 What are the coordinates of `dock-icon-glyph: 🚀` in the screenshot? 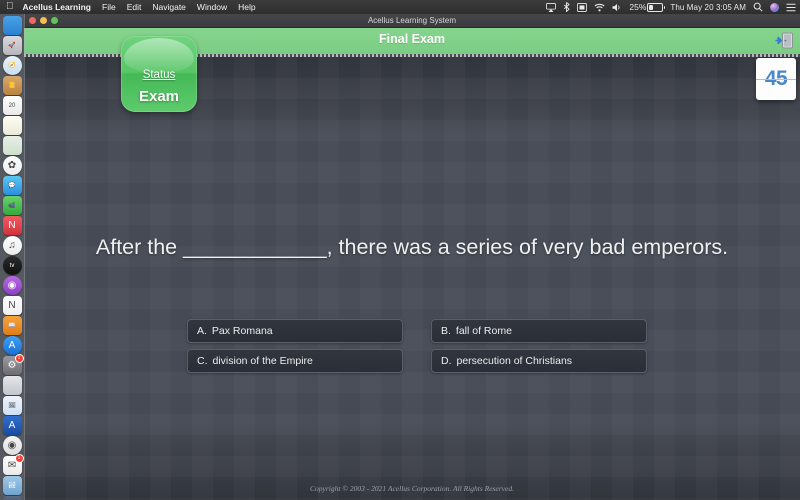 It's located at (12, 45).